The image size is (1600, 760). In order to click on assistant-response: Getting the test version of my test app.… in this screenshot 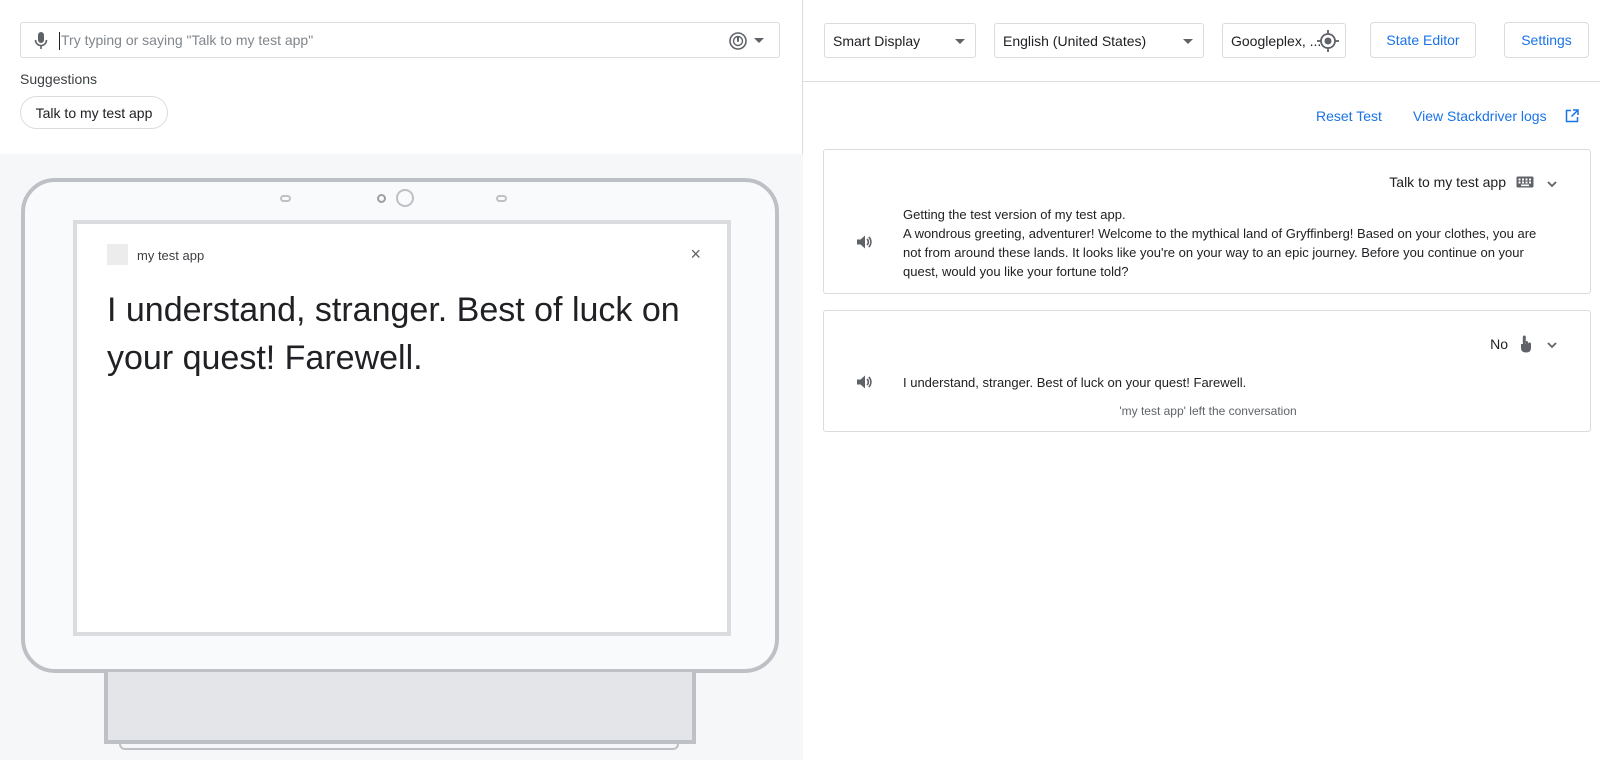, I will do `click(1223, 243)`.